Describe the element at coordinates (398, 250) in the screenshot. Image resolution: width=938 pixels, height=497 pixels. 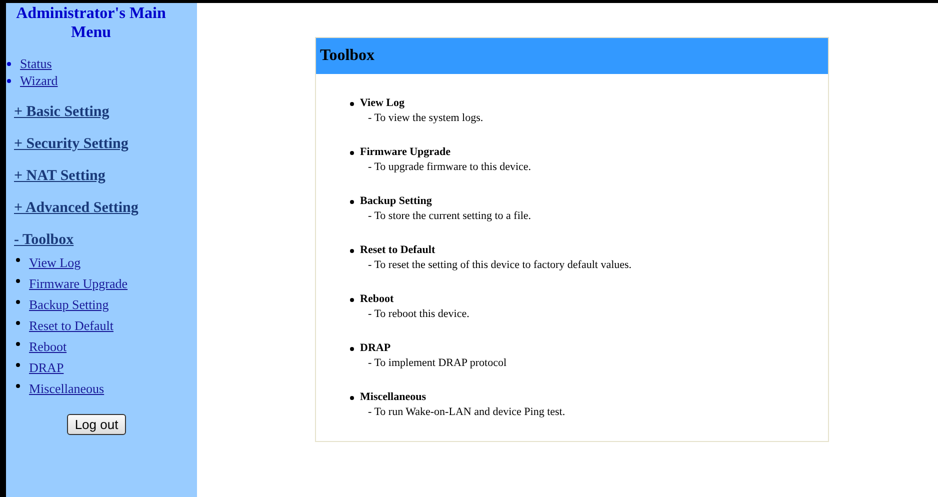
I see `item-name: Reset to Default` at that location.